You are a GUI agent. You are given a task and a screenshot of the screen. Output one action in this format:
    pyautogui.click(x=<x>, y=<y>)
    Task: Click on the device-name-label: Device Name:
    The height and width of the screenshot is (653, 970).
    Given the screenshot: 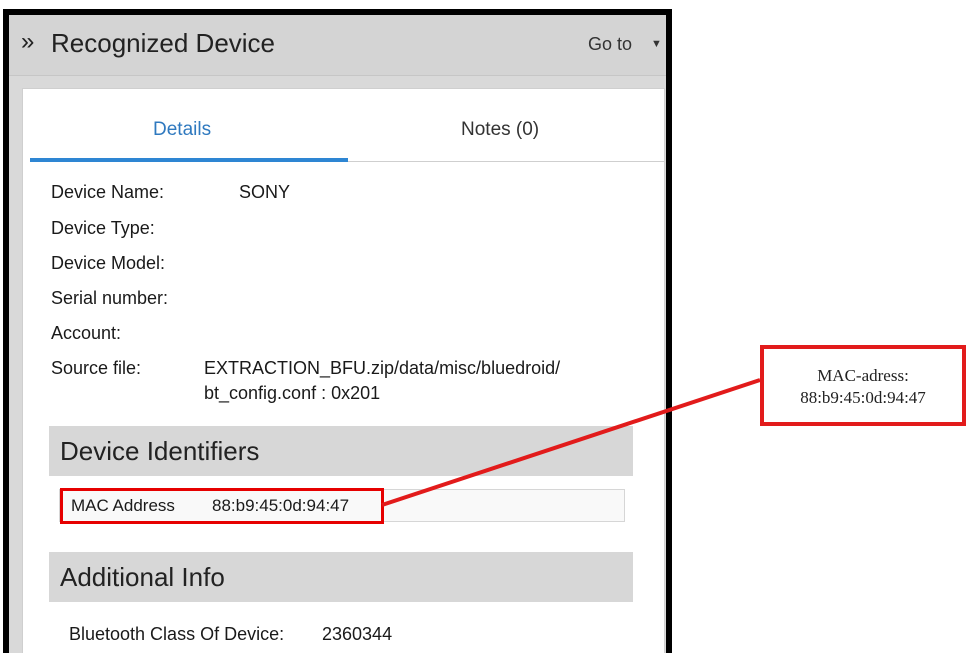 What is the action you would take?
    pyautogui.click(x=108, y=192)
    